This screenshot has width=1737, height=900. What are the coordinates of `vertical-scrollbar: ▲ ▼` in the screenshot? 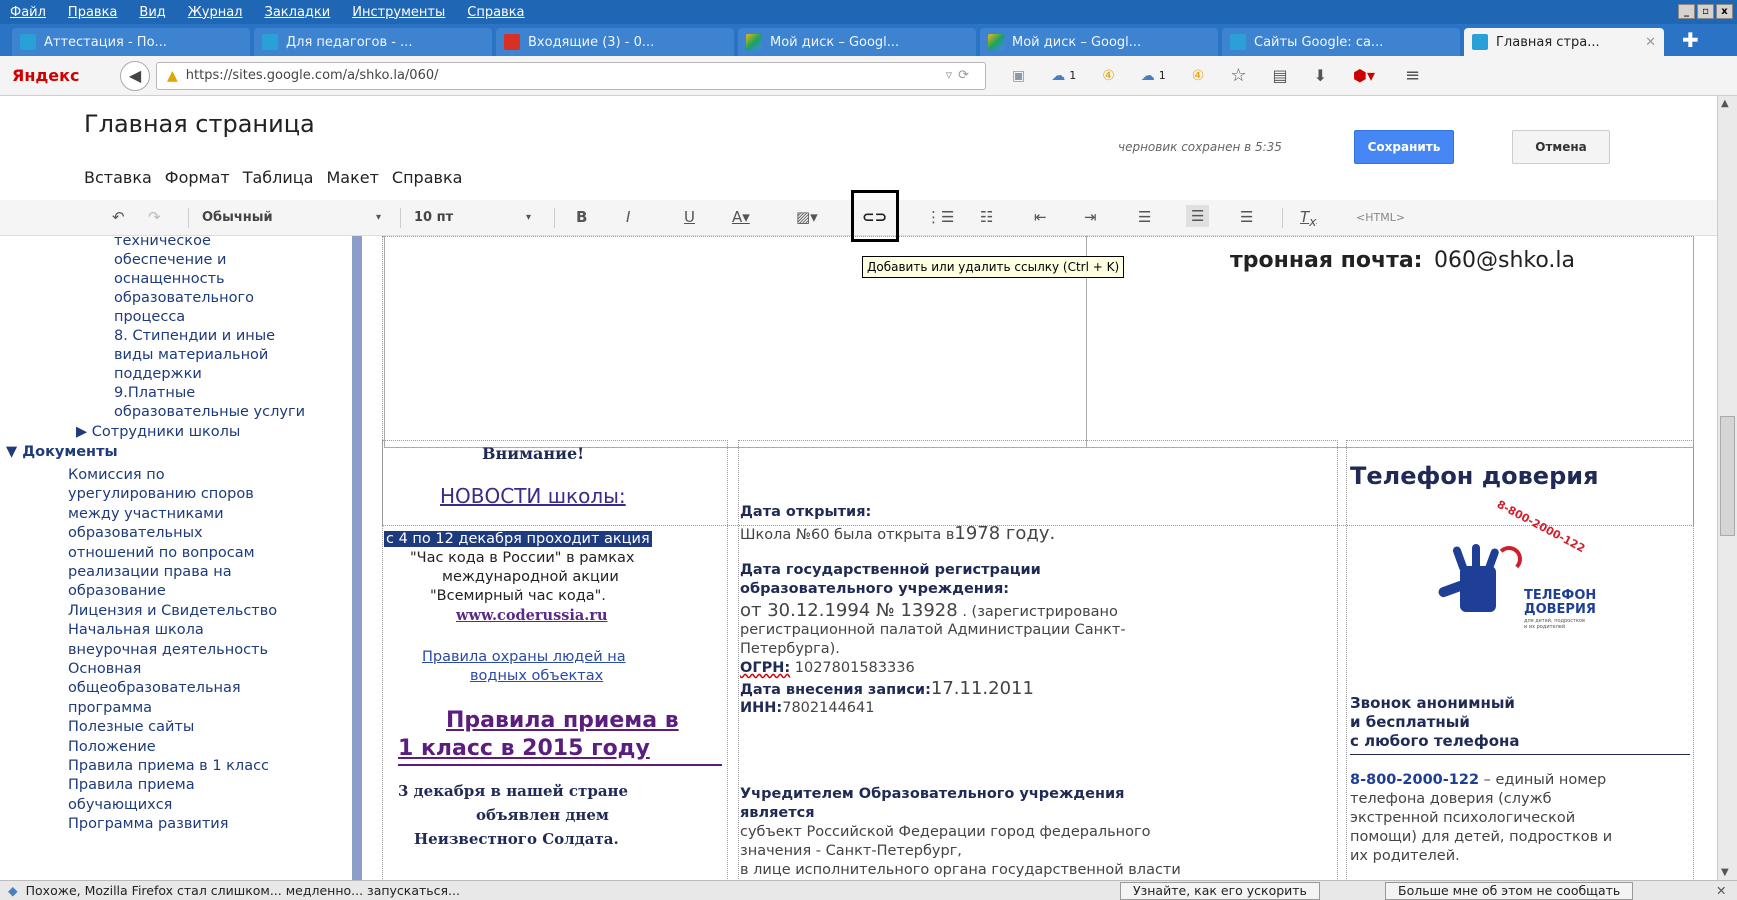 It's located at (1727, 488).